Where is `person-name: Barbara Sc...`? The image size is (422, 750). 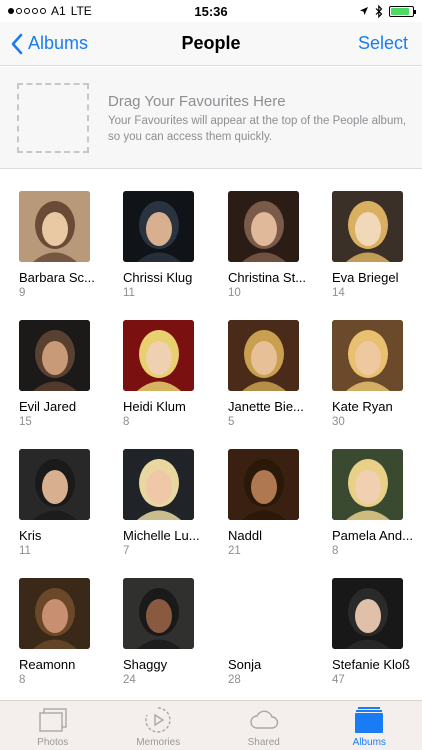
person-name: Barbara Sc... is located at coordinates (57, 277).